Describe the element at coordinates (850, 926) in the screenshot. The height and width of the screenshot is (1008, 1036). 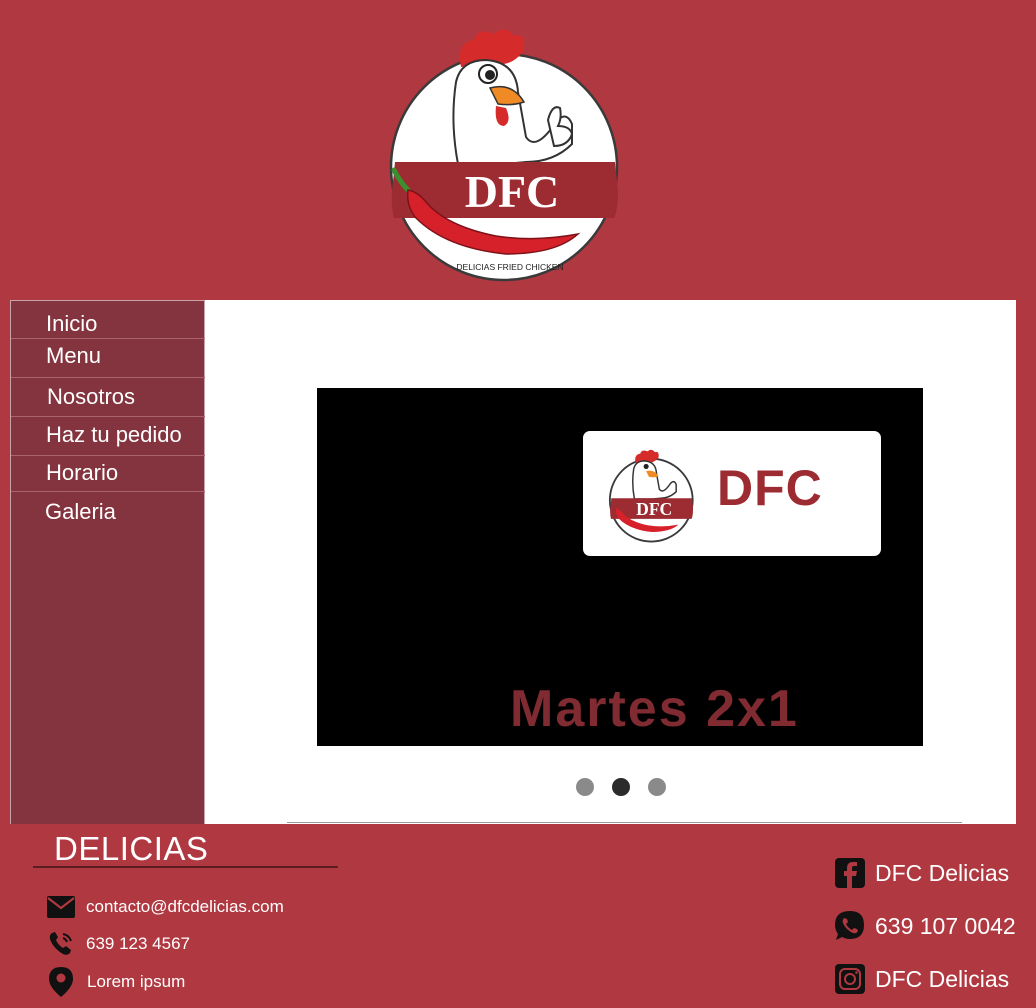
I see `whatsapp-icon` at that location.